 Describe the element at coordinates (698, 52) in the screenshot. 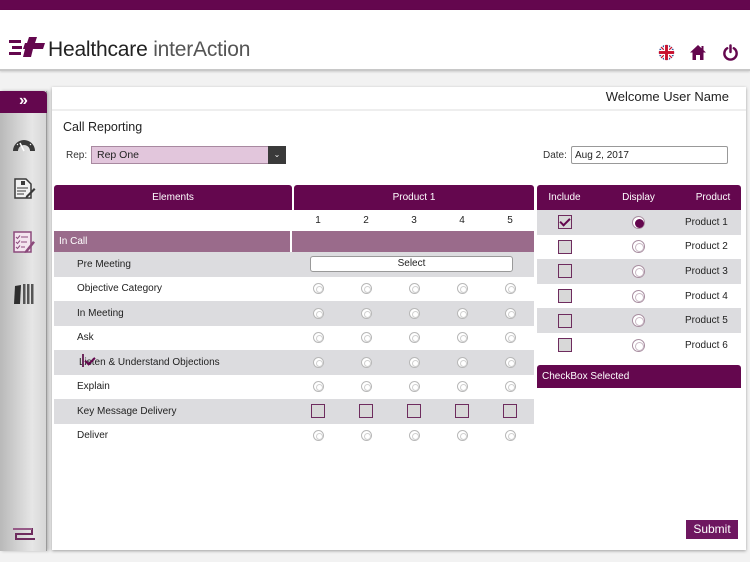

I see `home-icon` at that location.